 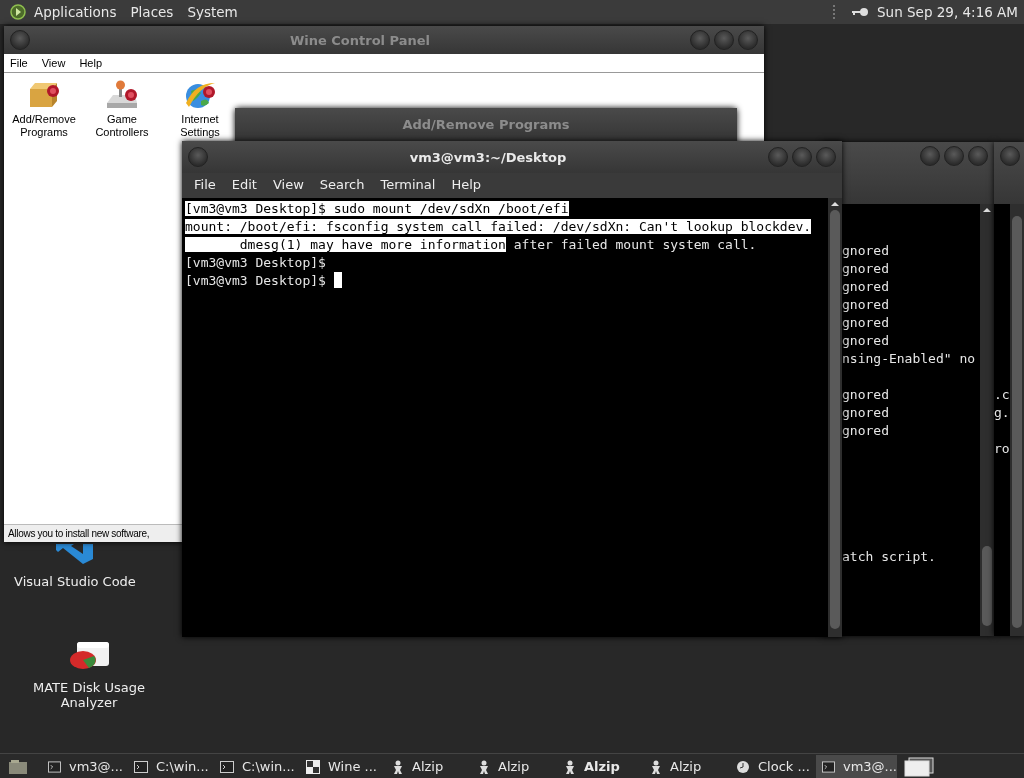 What do you see at coordinates (486, 124) in the screenshot?
I see `window-title: Add/Remove Programs` at bounding box center [486, 124].